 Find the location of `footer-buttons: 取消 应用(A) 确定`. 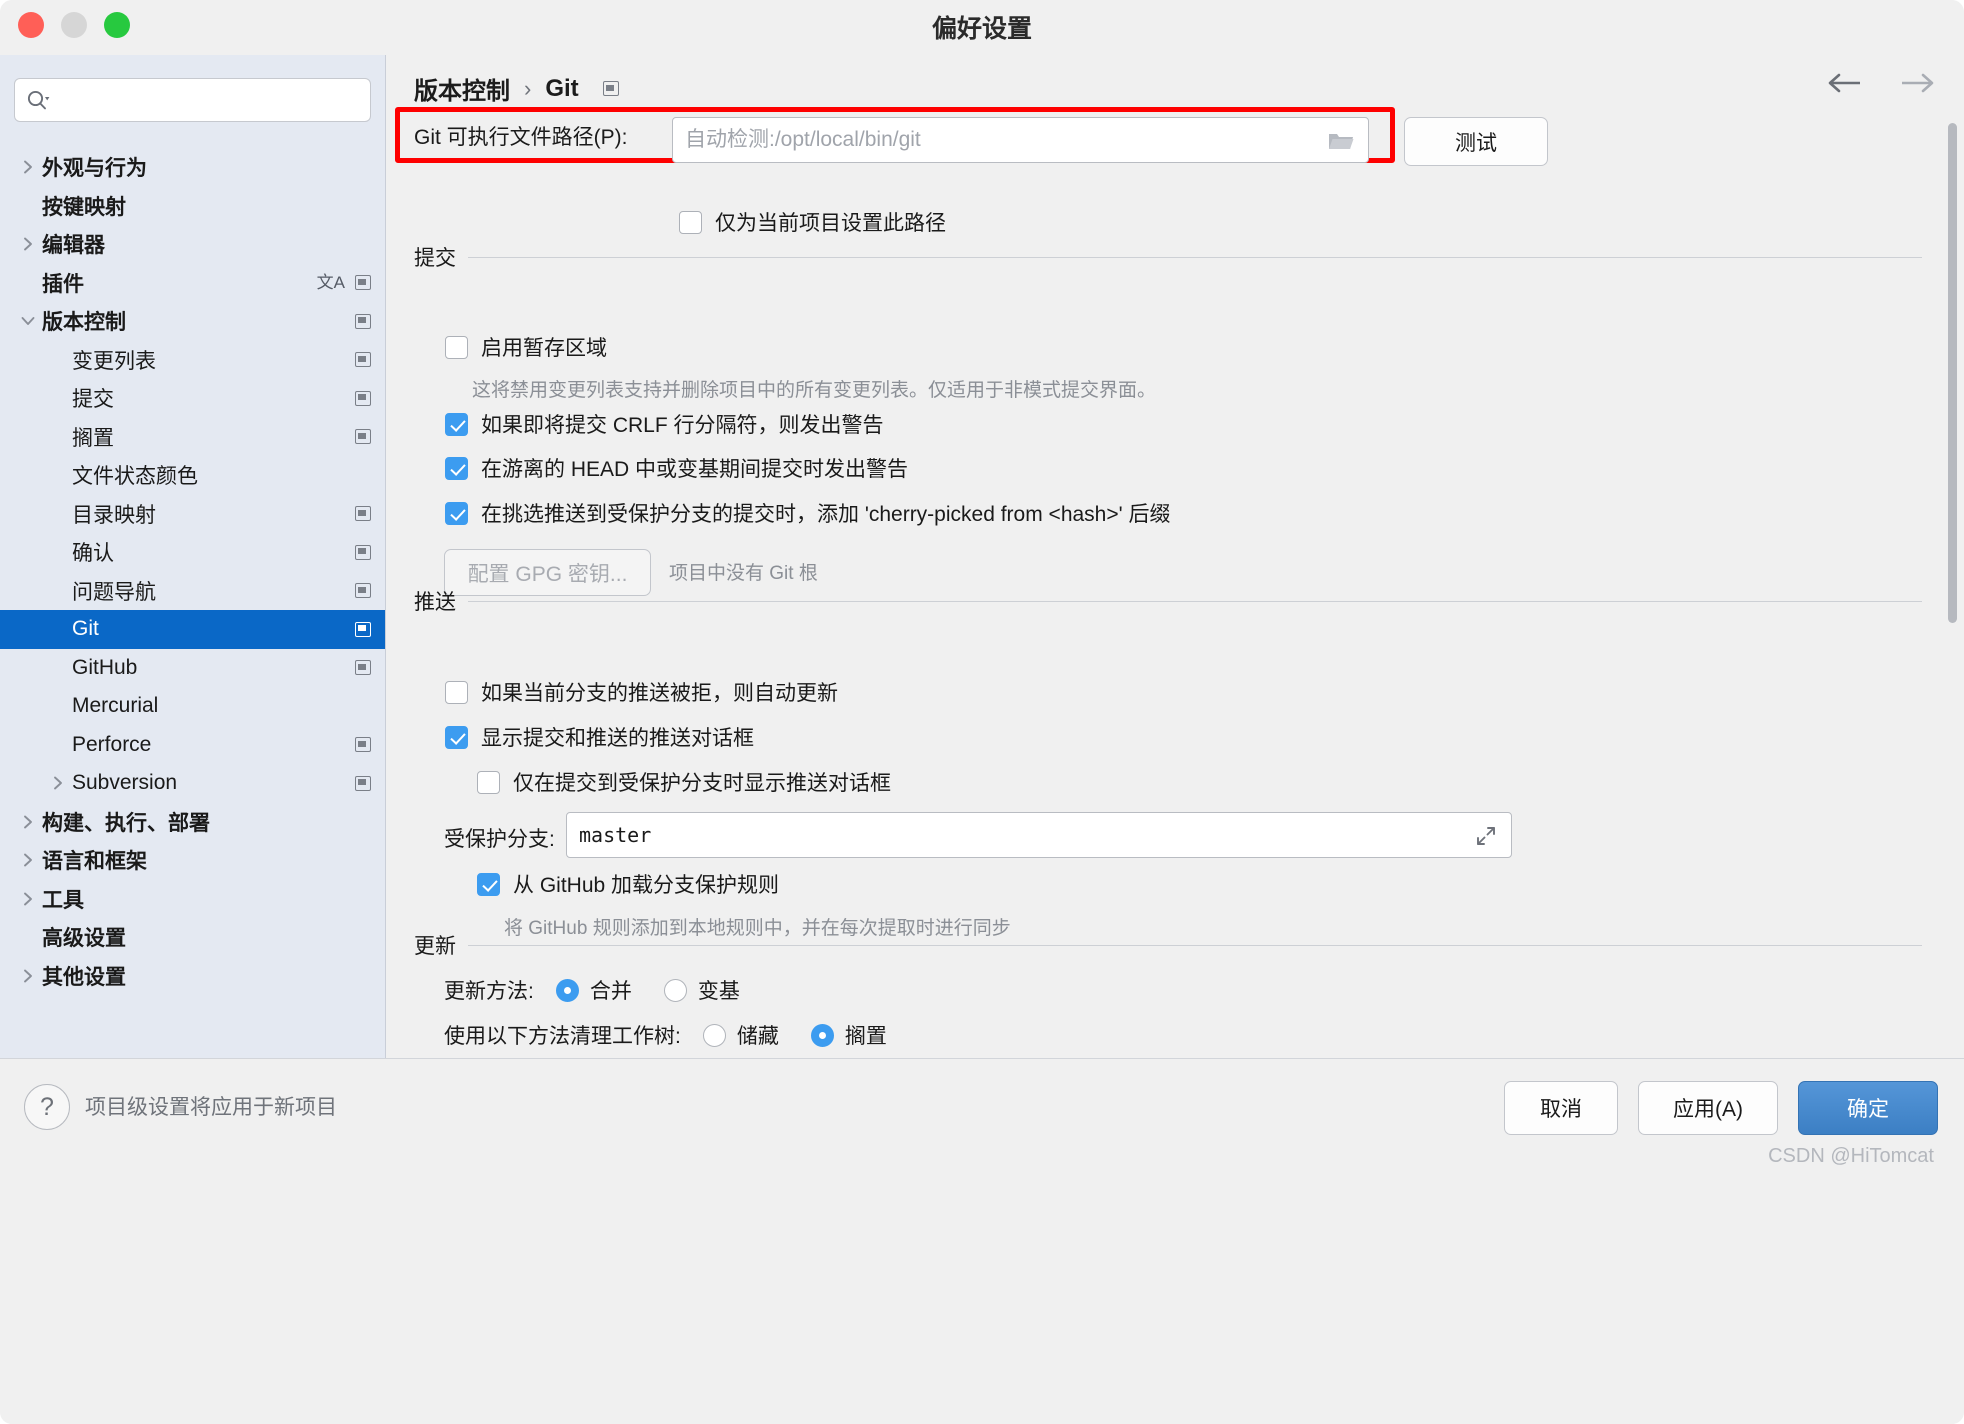

footer-buttons: 取消 应用(A) 确定 is located at coordinates (1721, 1108).